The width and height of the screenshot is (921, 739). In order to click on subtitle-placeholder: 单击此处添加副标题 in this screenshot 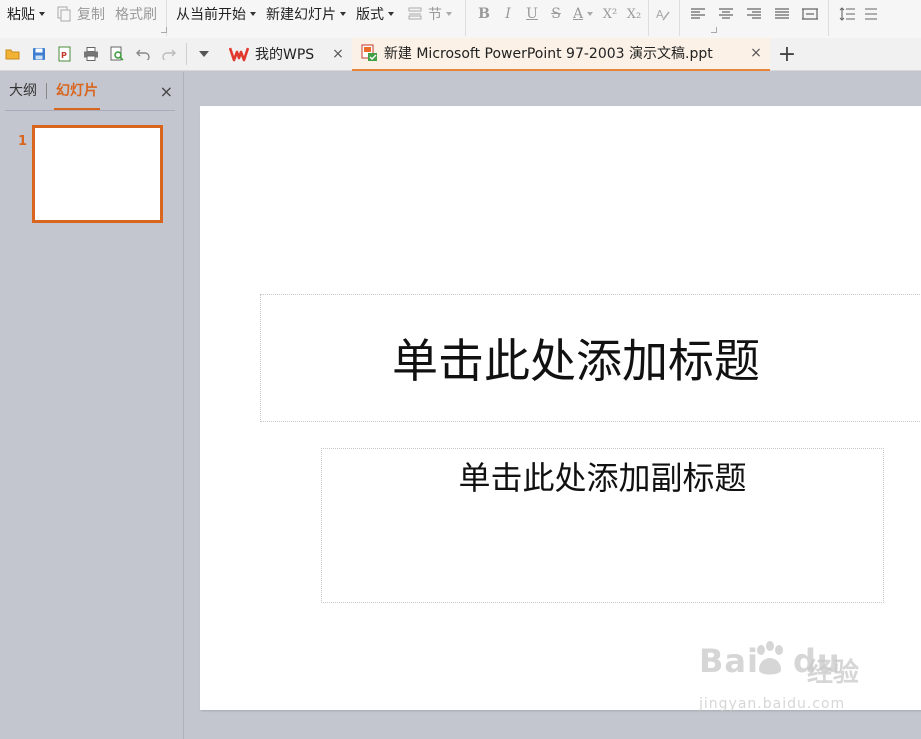, I will do `click(602, 525)`.